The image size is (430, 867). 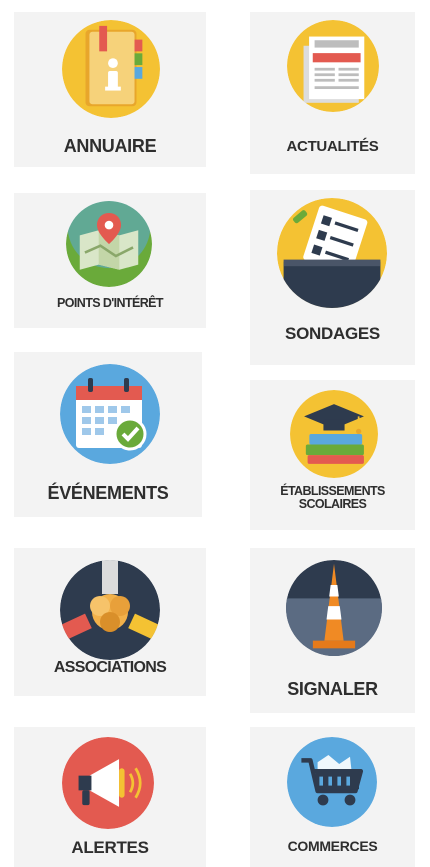 I want to click on tile-label: ÉTABLISSEMENTS SCOLAIRES, so click(x=332, y=498).